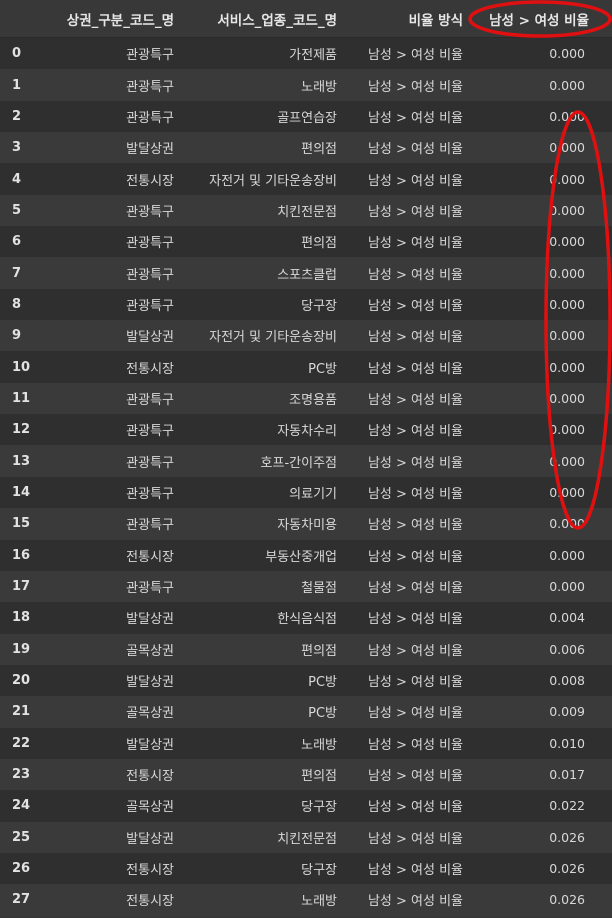 Image resolution: width=612 pixels, height=918 pixels. I want to click on row-index: 26, so click(21, 869).